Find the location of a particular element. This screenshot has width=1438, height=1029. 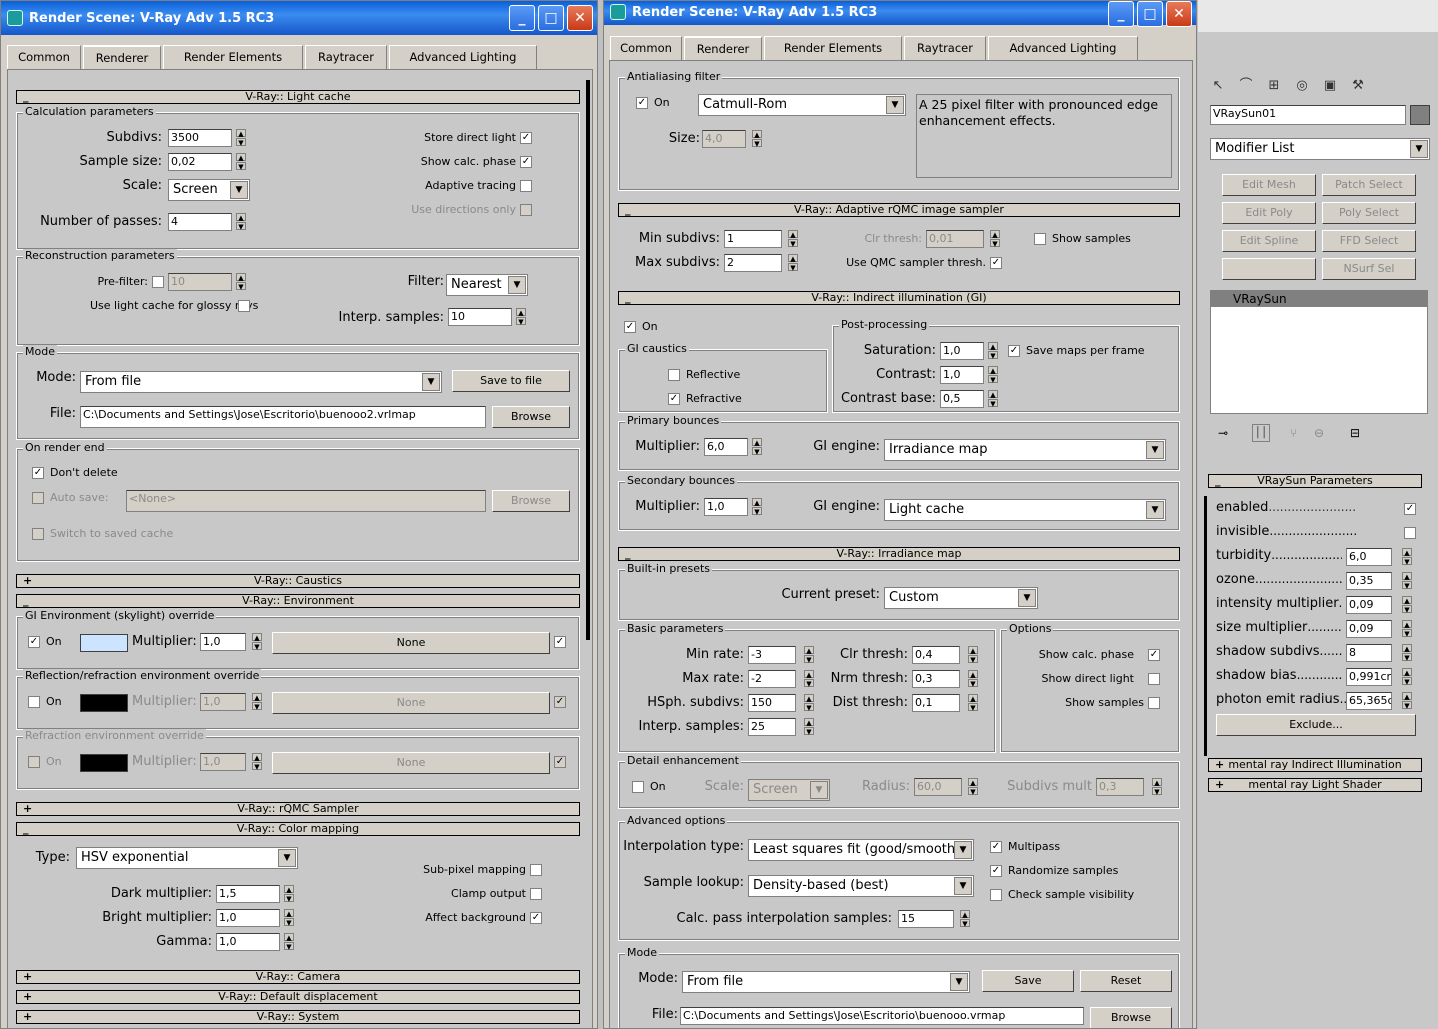

modify-tab-icon: ⌒ is located at coordinates (1246, 86).